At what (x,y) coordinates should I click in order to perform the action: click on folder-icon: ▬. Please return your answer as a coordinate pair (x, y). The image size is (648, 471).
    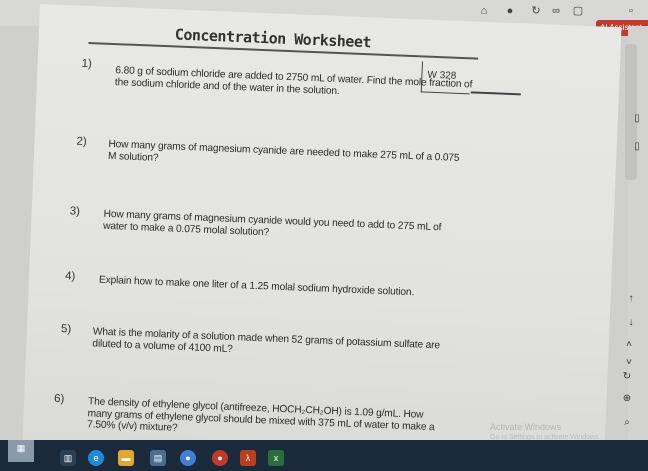
    Looking at the image, I should click on (126, 458).